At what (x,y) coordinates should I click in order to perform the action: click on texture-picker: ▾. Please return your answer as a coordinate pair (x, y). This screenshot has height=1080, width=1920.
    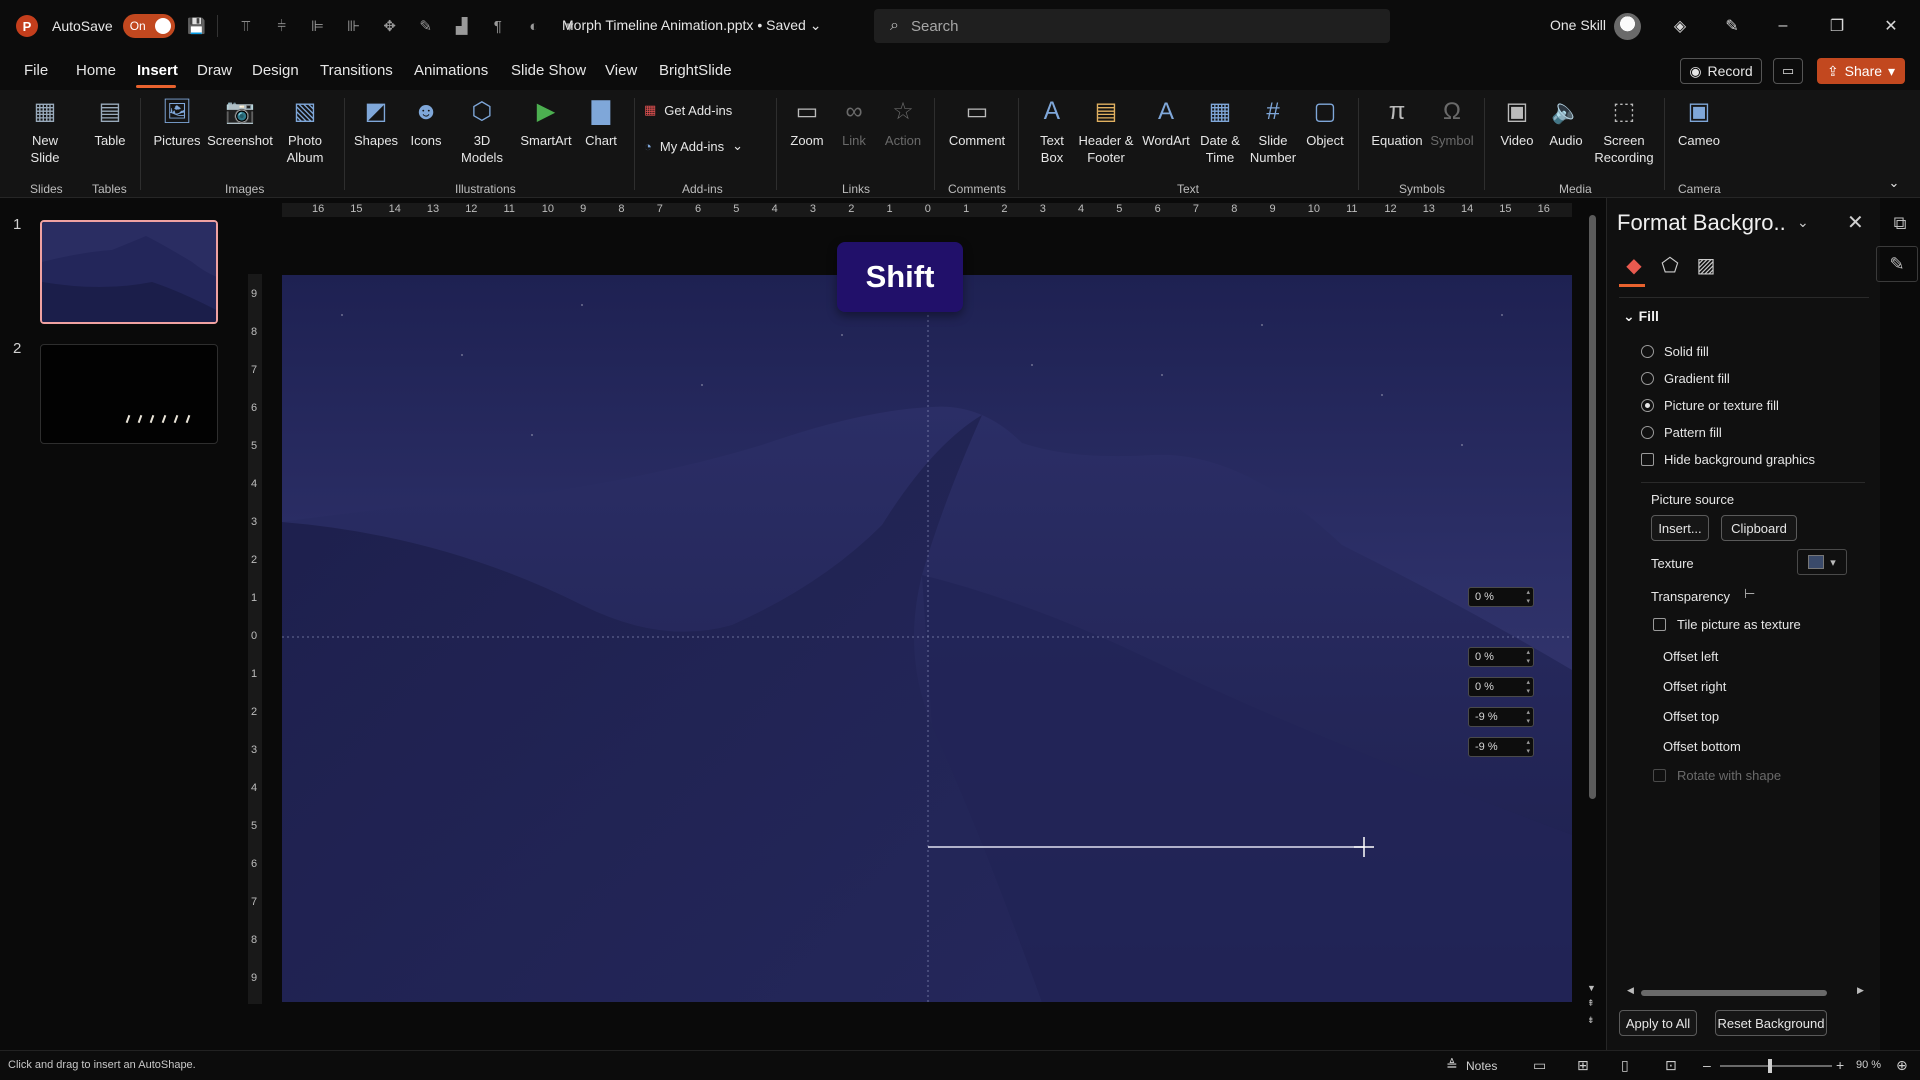
    Looking at the image, I should click on (1822, 562).